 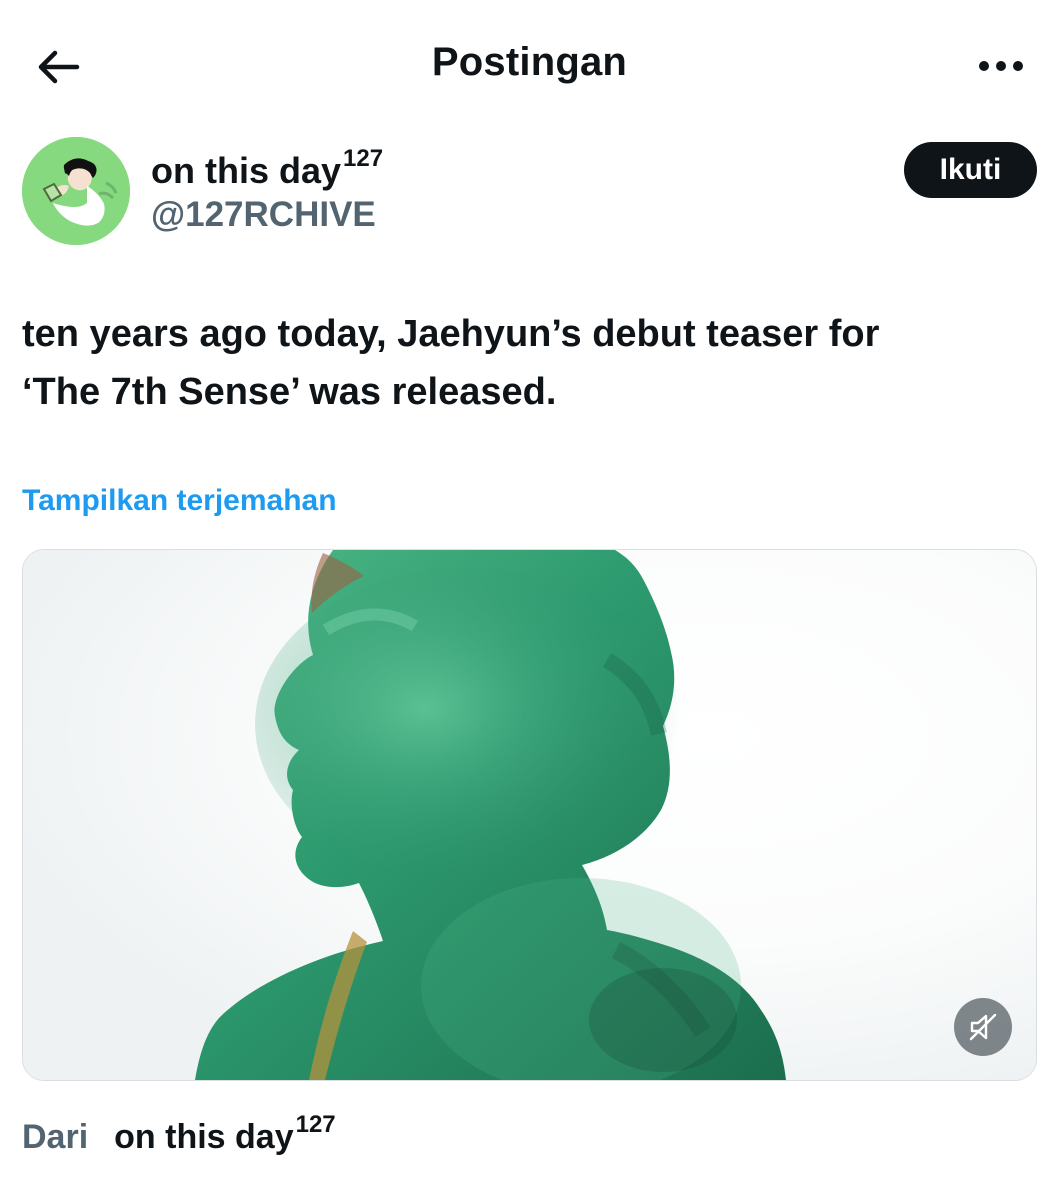 I want to click on author-name: on this day127, so click(x=267, y=168).